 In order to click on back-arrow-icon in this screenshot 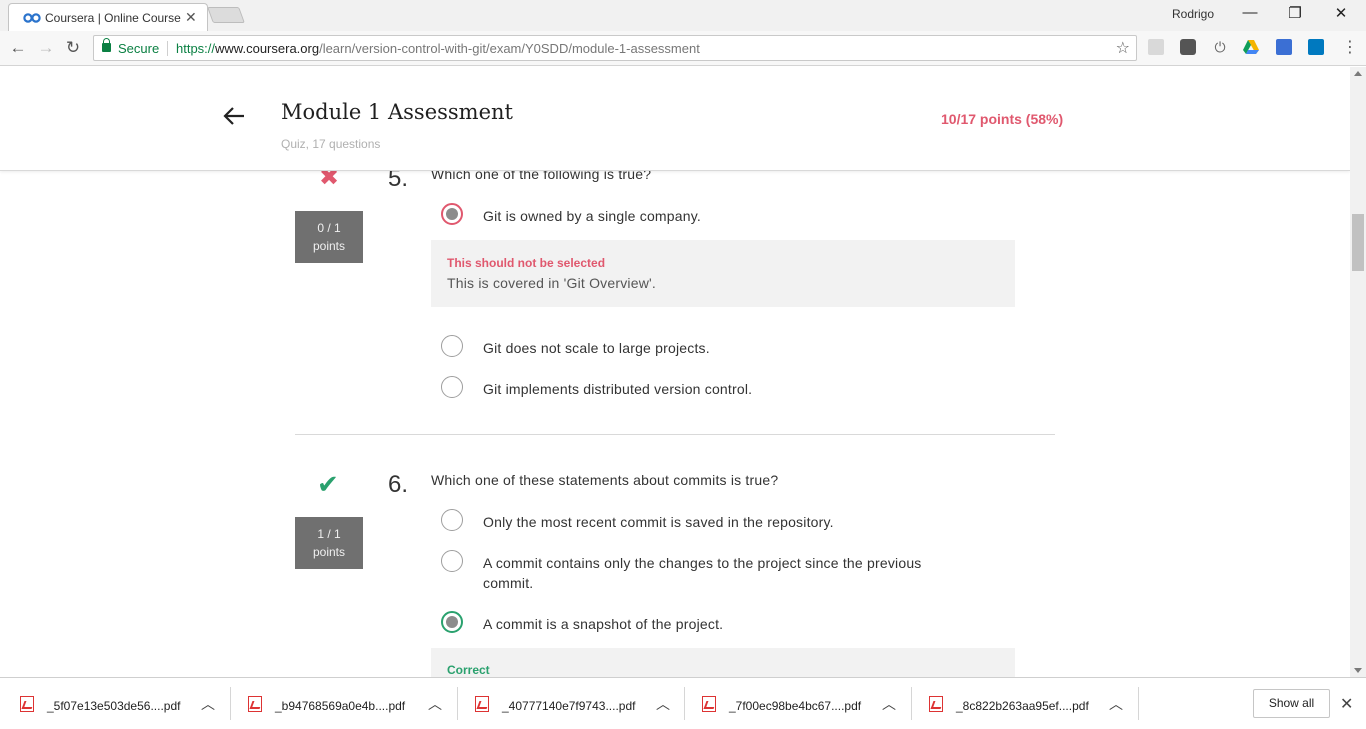, I will do `click(235, 116)`.